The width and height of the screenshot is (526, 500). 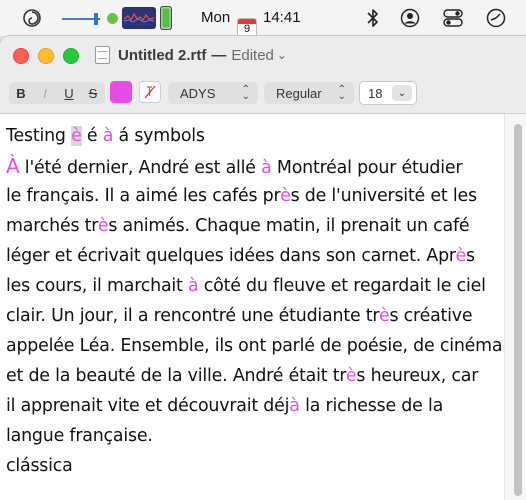 I want to click on control-center-icon, so click(x=453, y=18).